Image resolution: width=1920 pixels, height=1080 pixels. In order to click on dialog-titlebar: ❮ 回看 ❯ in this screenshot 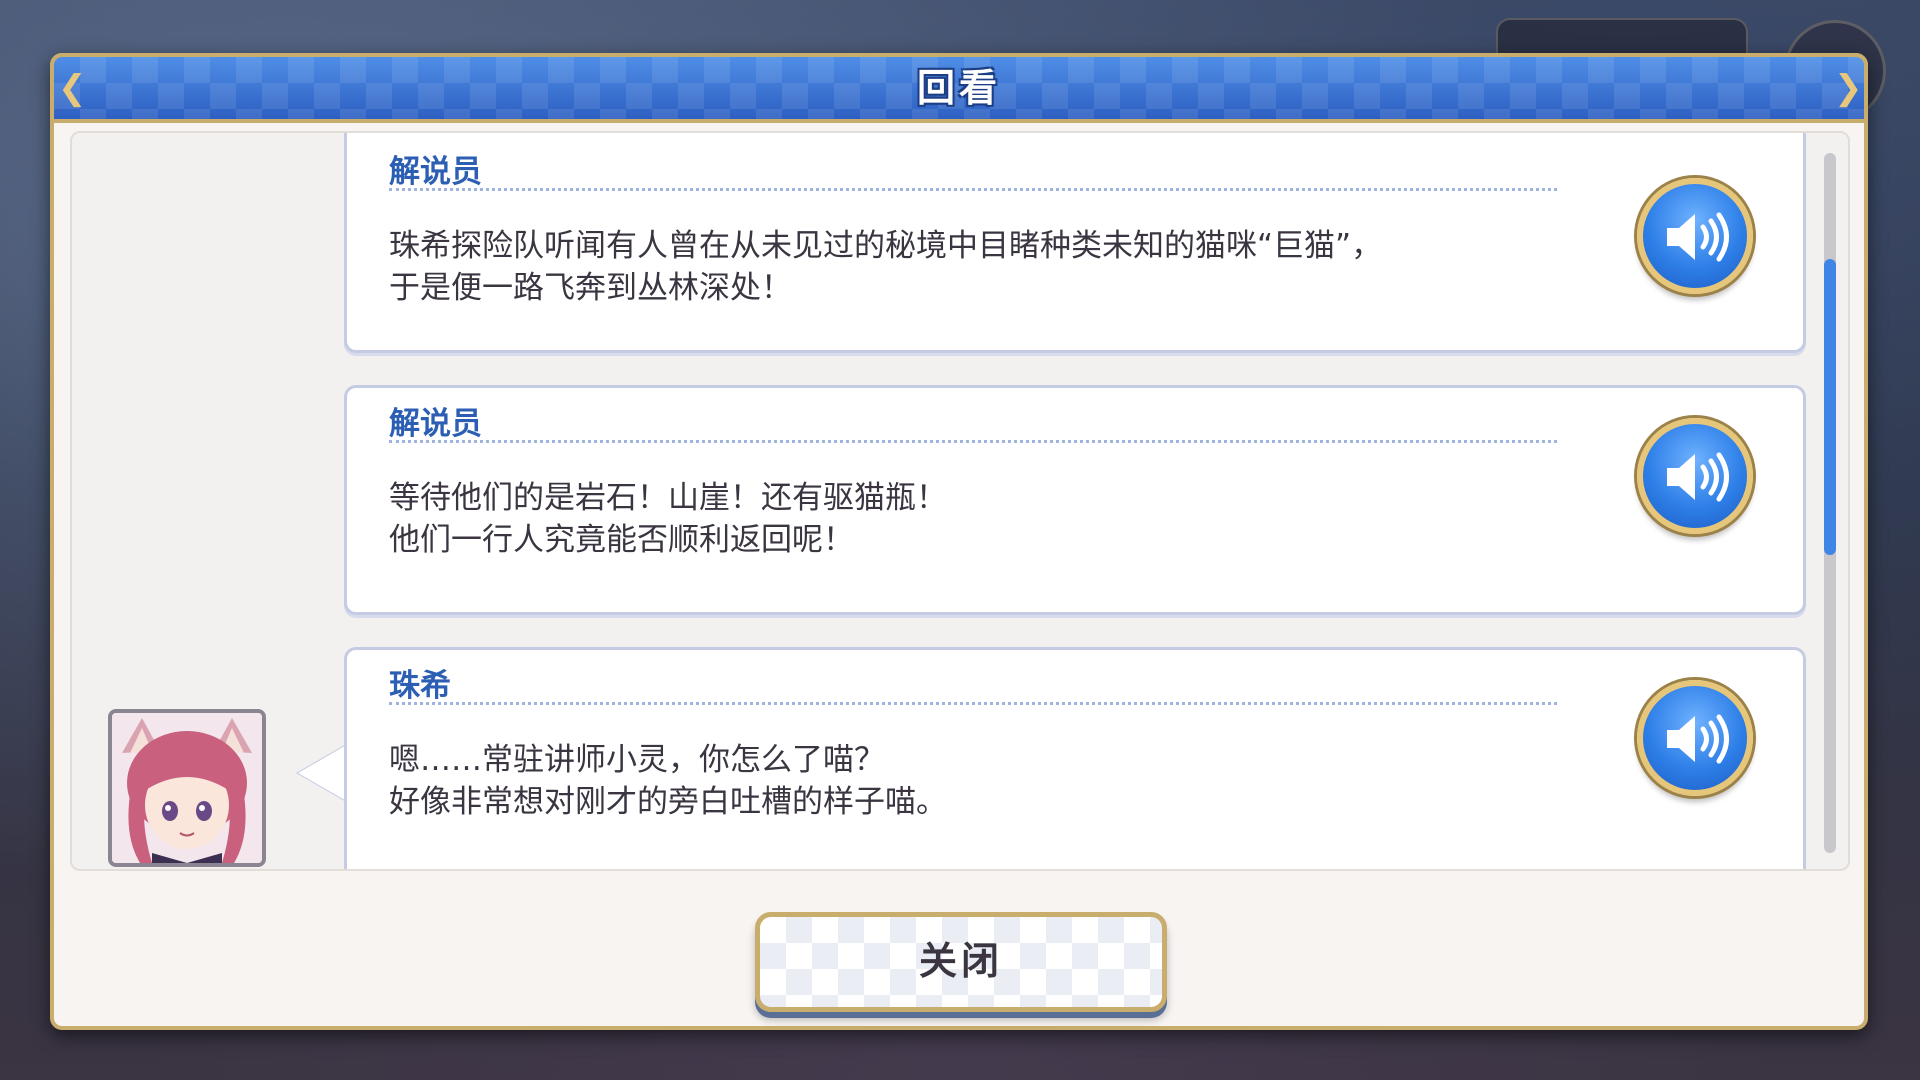, I will do `click(959, 88)`.